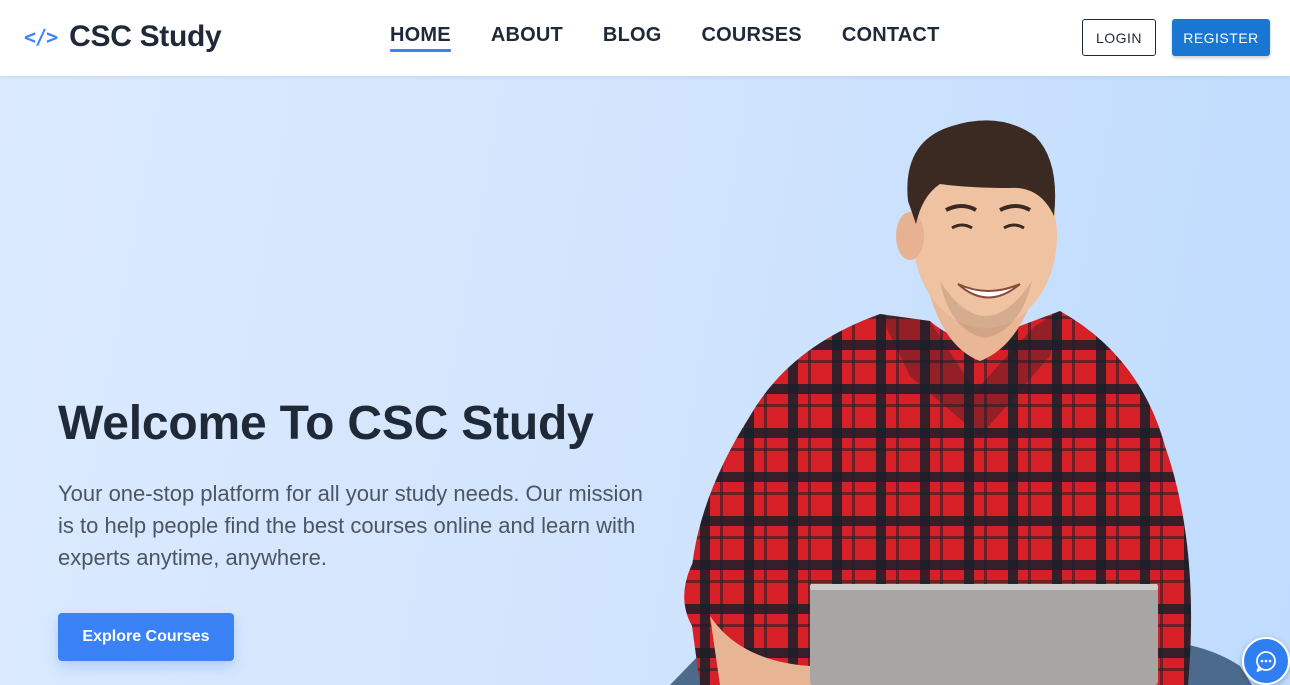 This screenshot has width=1290, height=685. I want to click on nav-courses: COURSES, so click(752, 37).